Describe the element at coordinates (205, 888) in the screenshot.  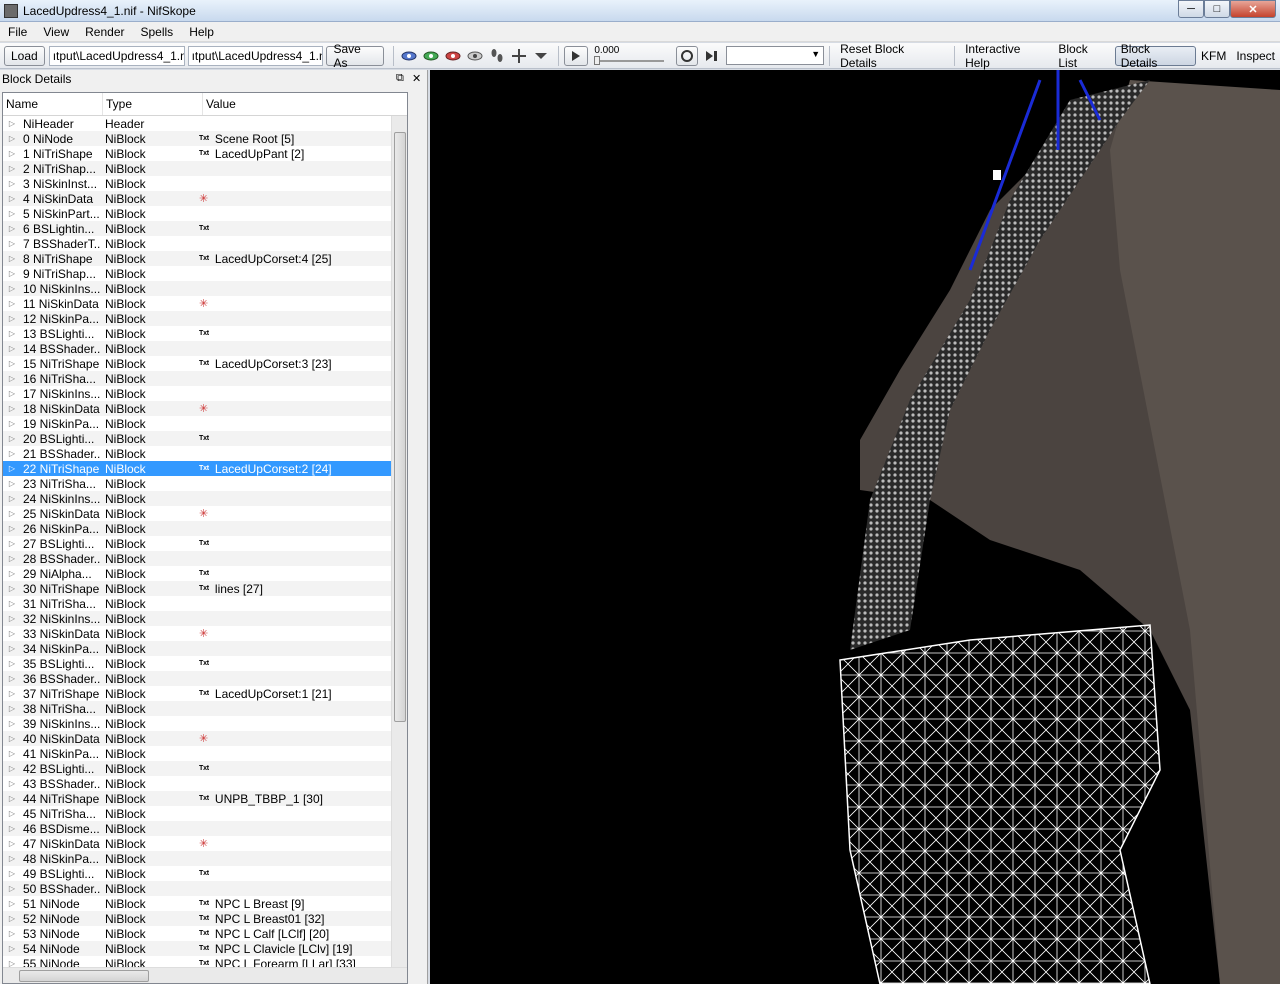
I see `tree-row: ▷ 50 BSShader... NiBlock` at that location.